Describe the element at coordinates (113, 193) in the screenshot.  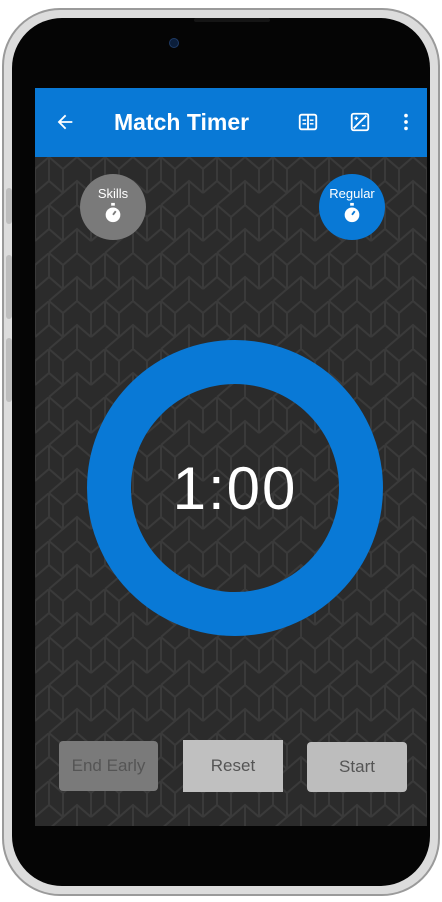
I see `mode-skills-label: Skills` at that location.